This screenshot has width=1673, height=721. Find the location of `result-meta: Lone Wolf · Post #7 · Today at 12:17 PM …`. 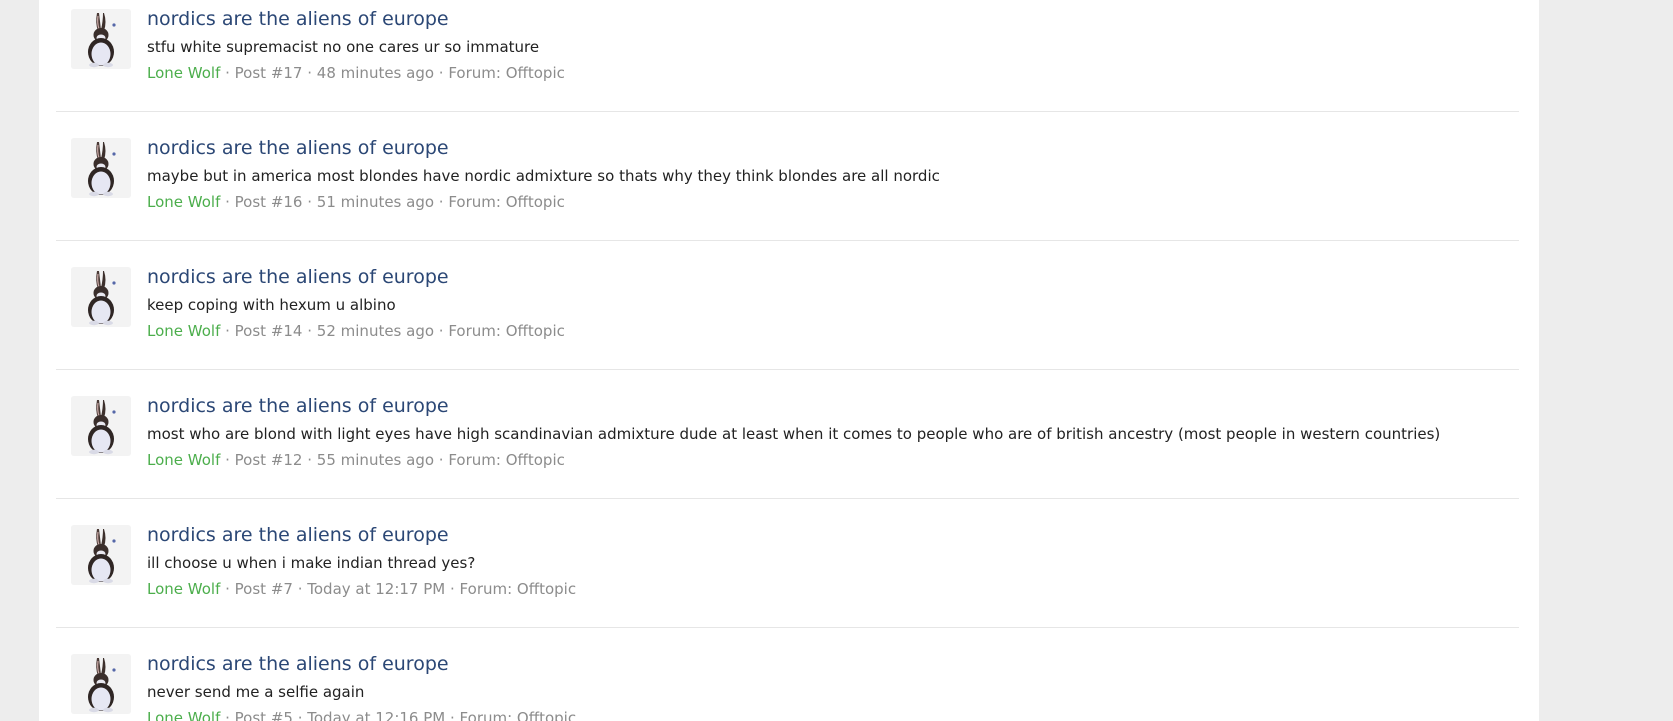

result-meta: Lone Wolf · Post #7 · Today at 12:17 PM … is located at coordinates (828, 589).